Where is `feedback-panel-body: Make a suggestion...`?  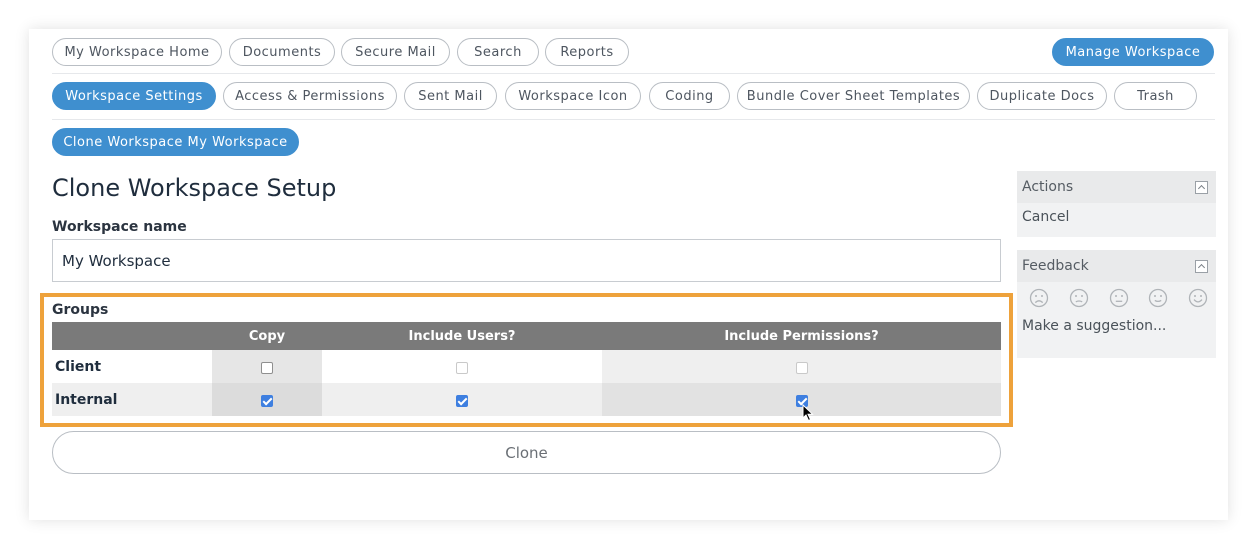 feedback-panel-body: Make a suggestion... is located at coordinates (1116, 324).